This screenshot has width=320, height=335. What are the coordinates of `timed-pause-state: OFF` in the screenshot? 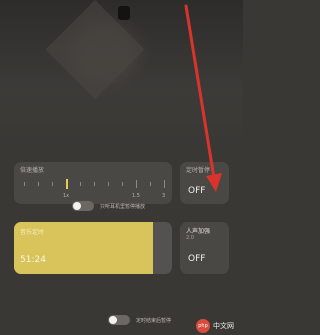 It's located at (197, 191).